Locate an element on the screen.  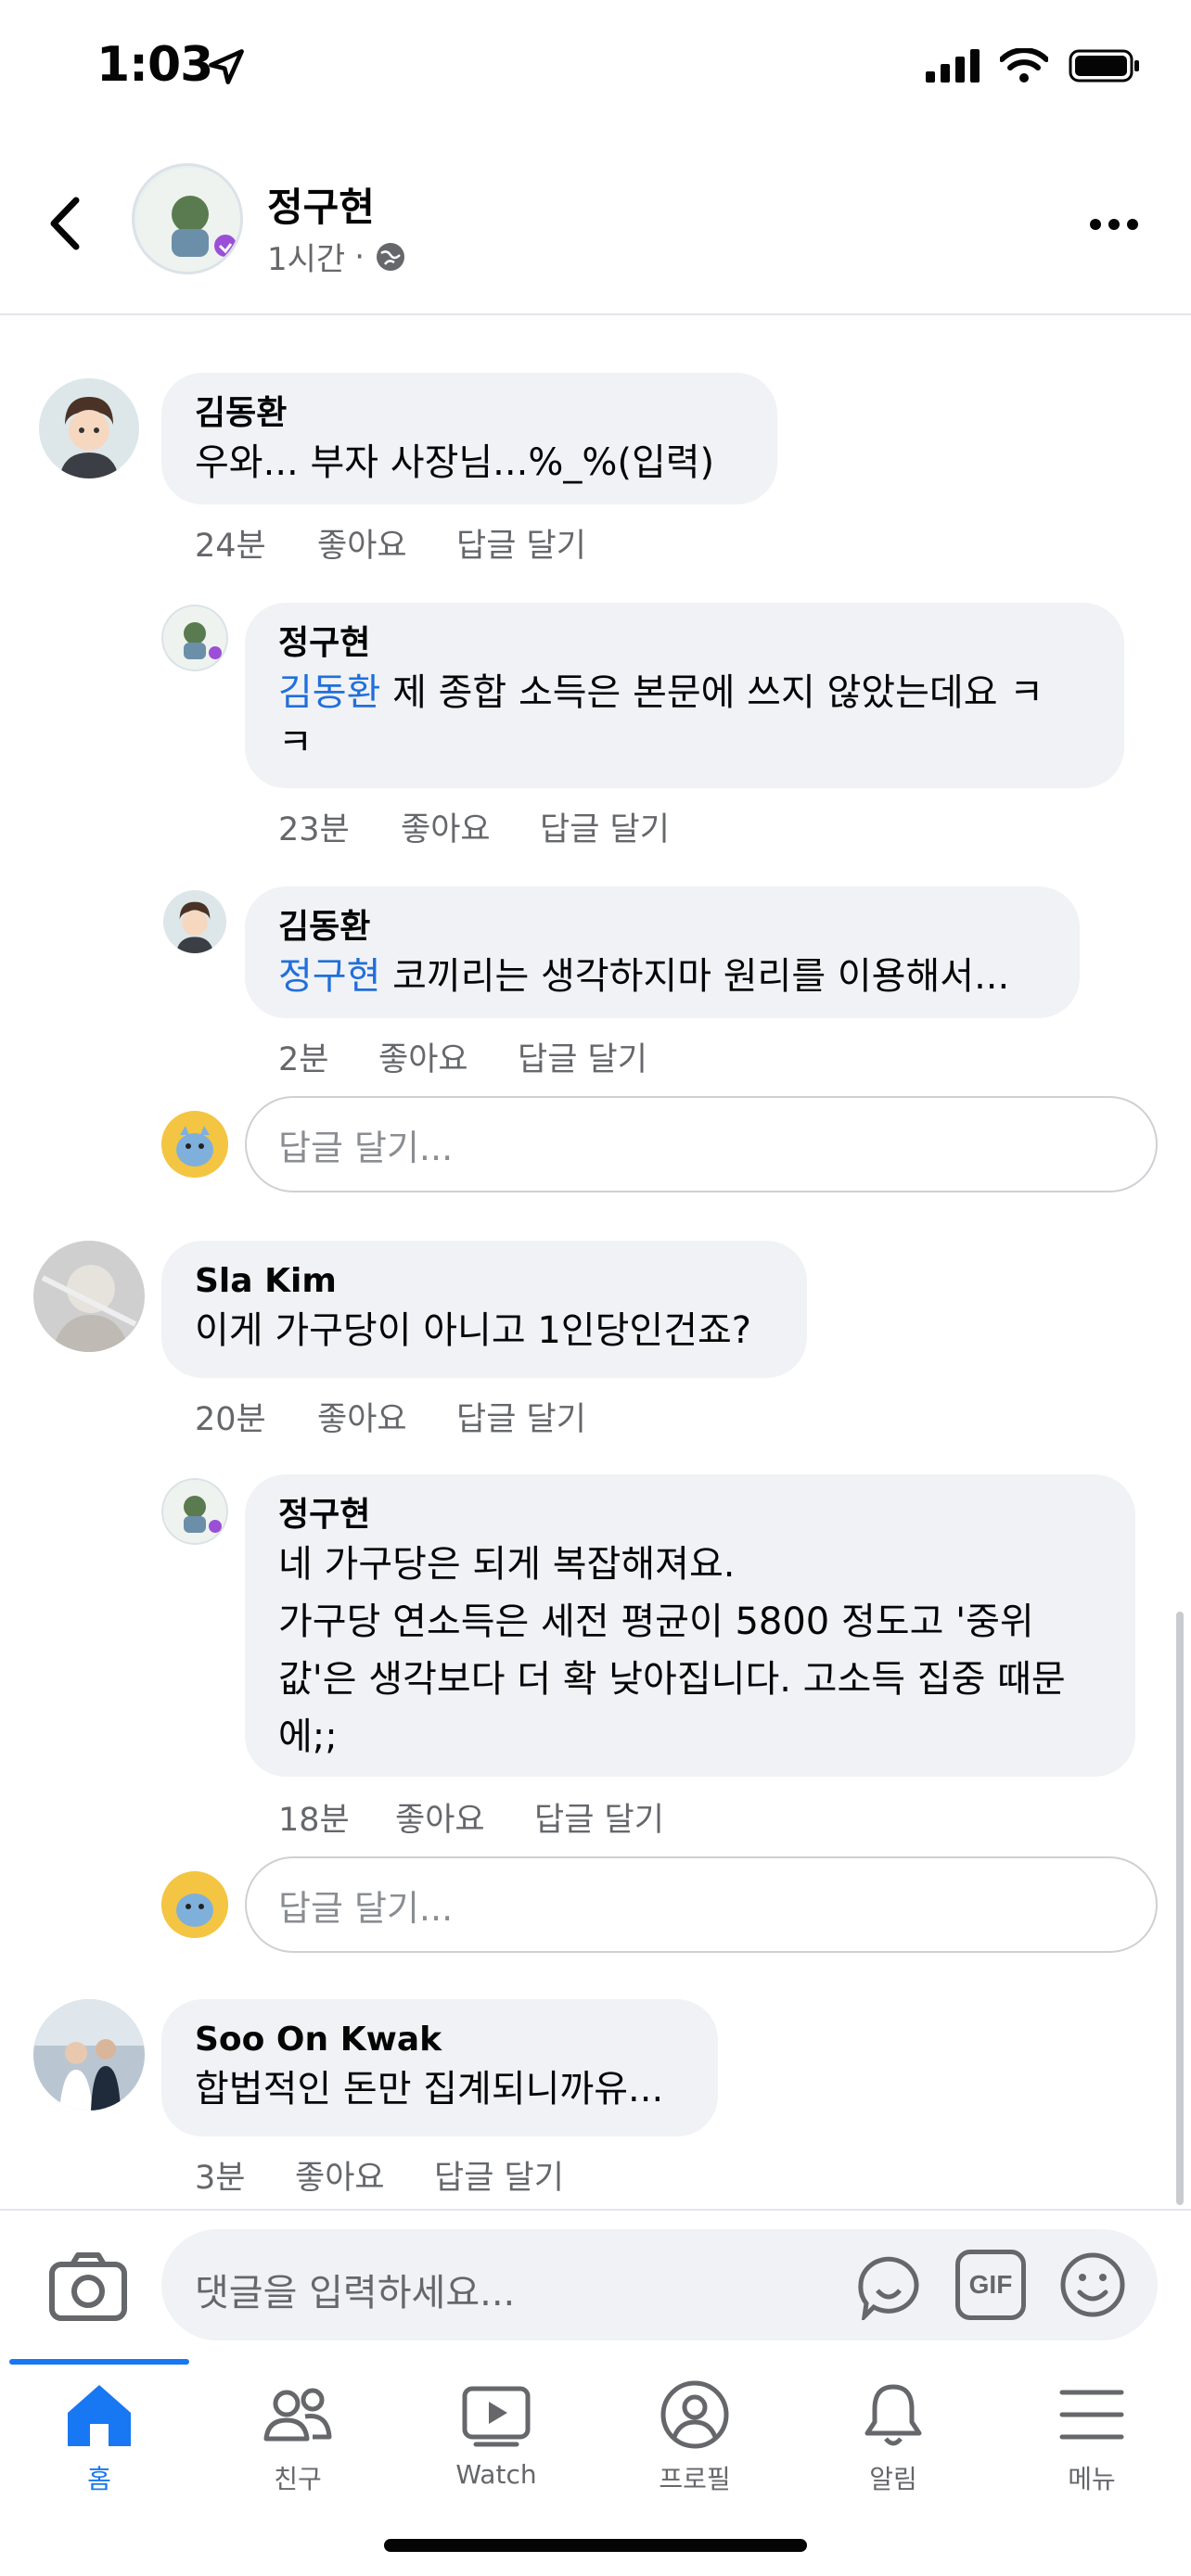
more-options-button is located at coordinates (1114, 224).